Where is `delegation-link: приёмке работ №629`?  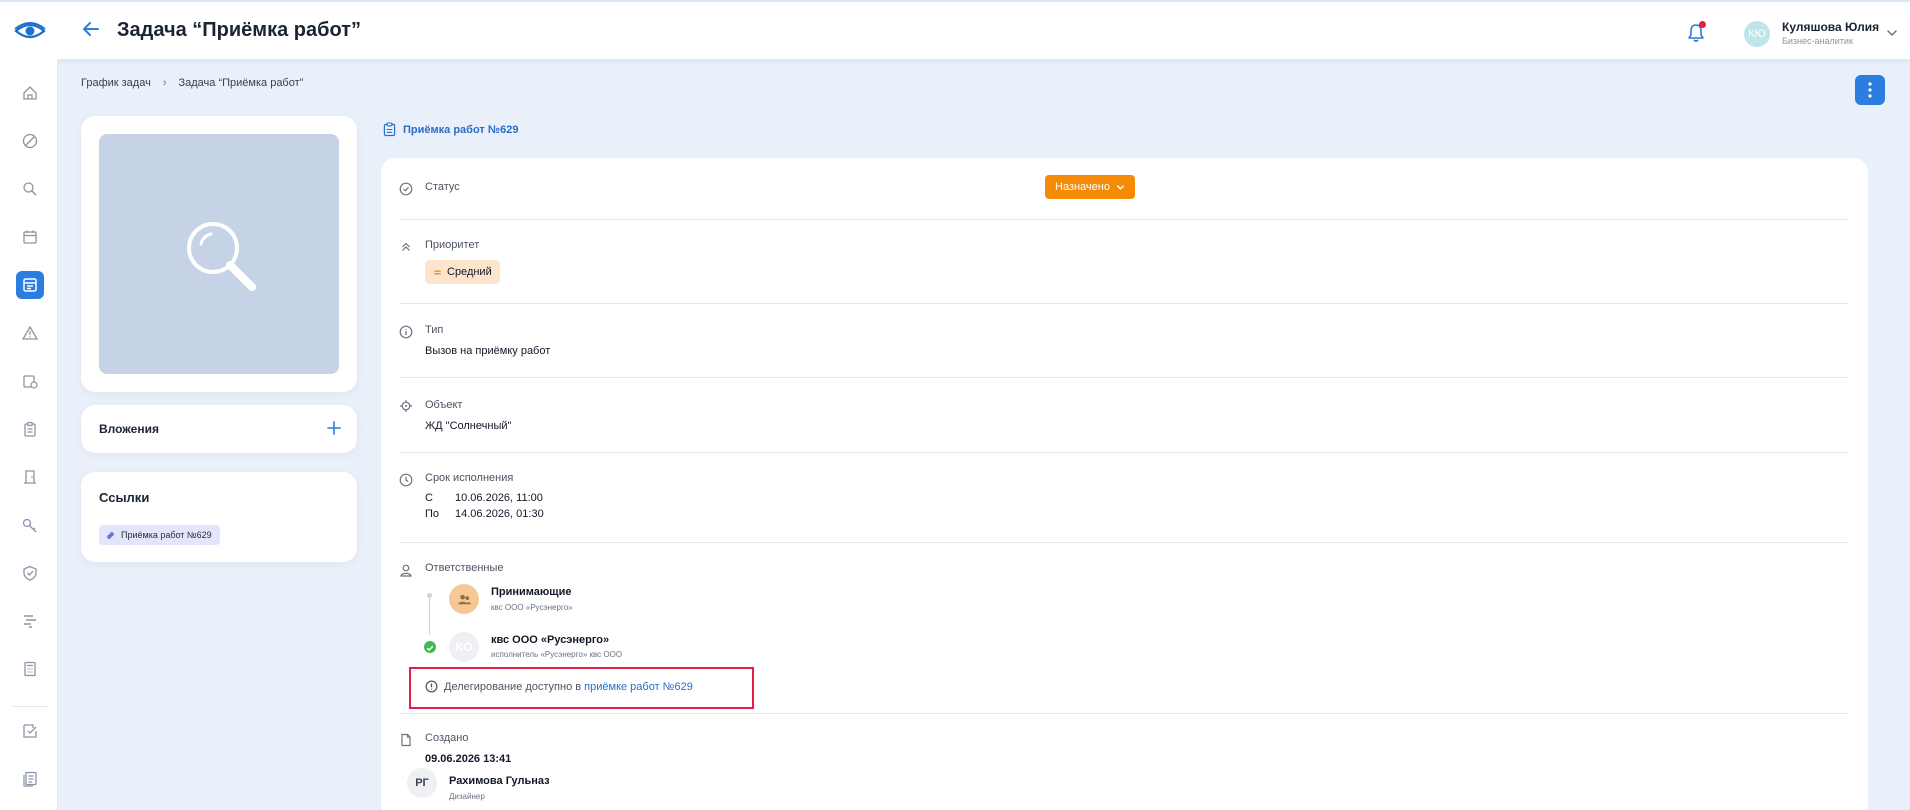 delegation-link: приёмке работ №629 is located at coordinates (638, 687).